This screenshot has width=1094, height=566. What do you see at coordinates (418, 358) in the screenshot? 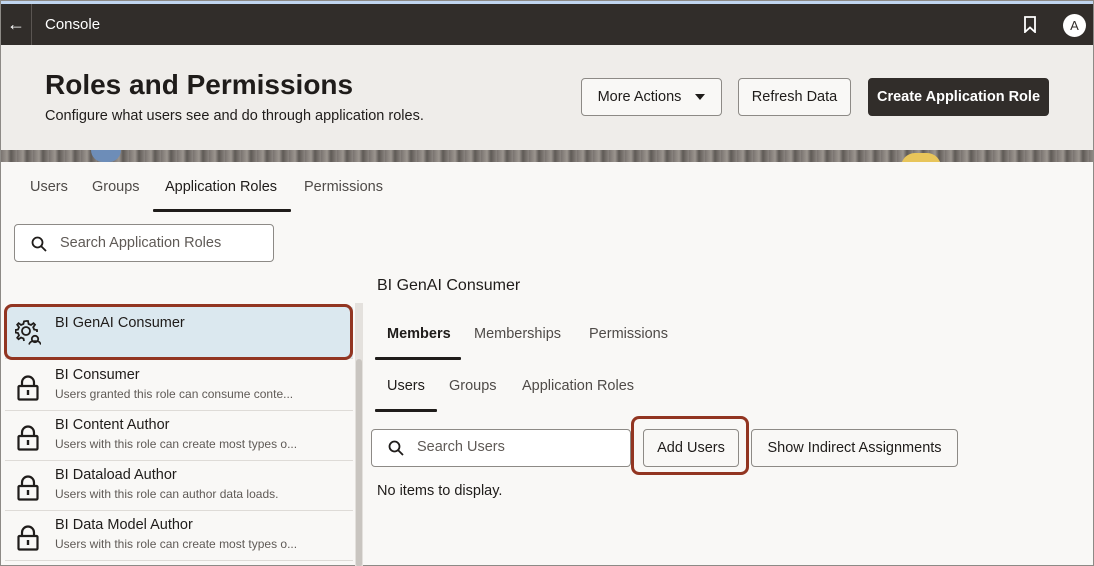
I see `active-detail-tab-indicator` at bounding box center [418, 358].